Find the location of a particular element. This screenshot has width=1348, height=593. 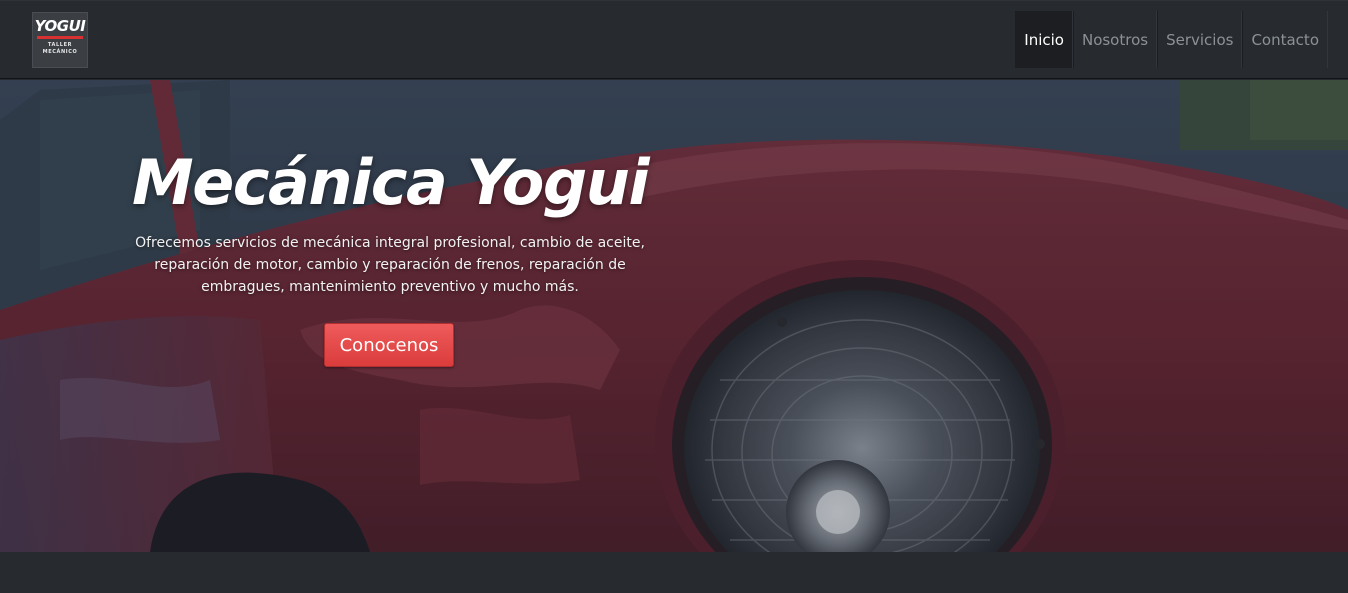

brand-logo: YOGUI TALLER MECÁNICO is located at coordinates (60, 40).